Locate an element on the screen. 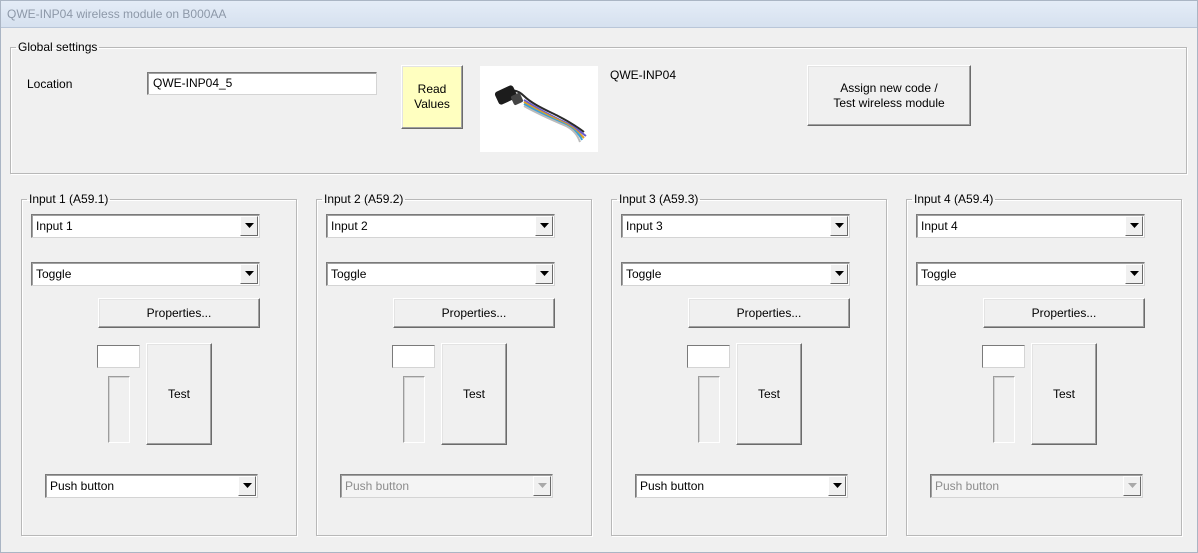 This screenshot has height=553, width=1198. input-name-value: Input 4 is located at coordinates (939, 226).